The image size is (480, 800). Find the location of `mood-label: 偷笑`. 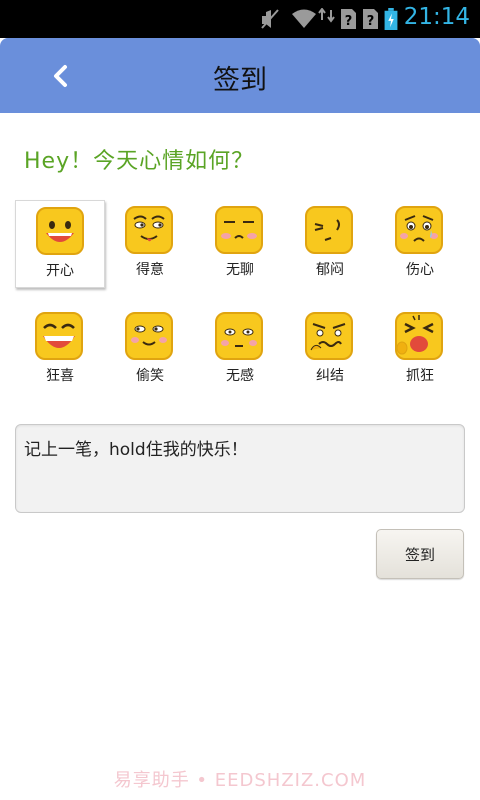

mood-label: 偷笑 is located at coordinates (150, 376).